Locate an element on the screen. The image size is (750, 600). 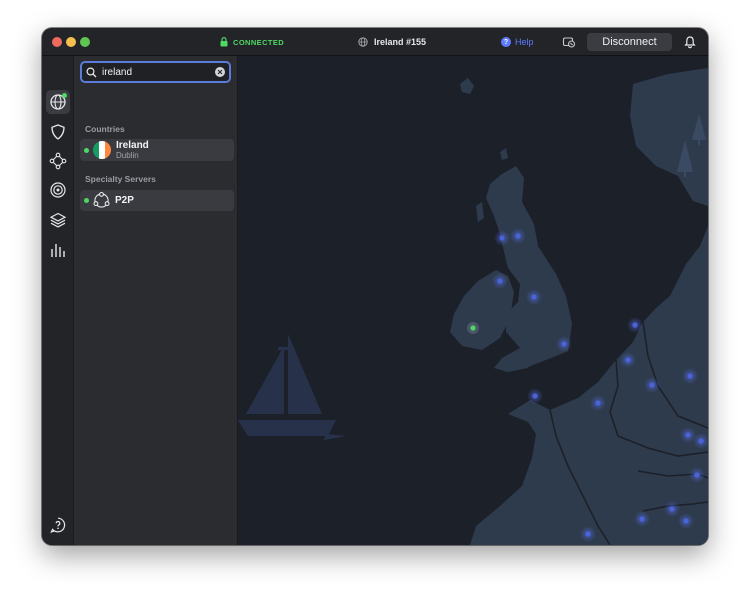
help-link: ? Help is located at coordinates (517, 42).